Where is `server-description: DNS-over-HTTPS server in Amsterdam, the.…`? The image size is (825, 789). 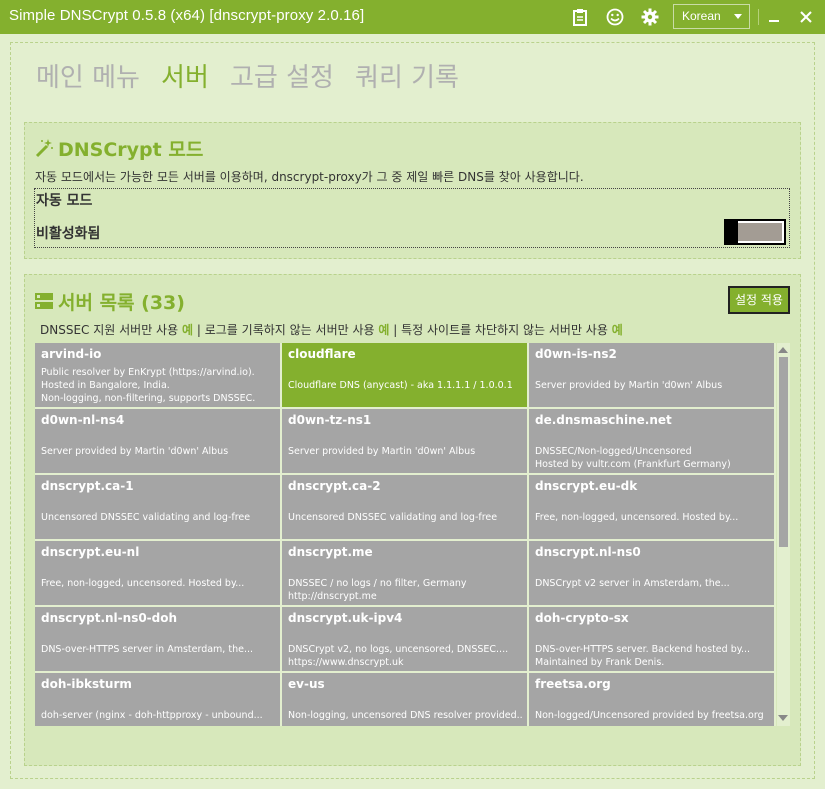 server-description: DNS-over-HTTPS server in Amsterdam, the.… is located at coordinates (147, 649).